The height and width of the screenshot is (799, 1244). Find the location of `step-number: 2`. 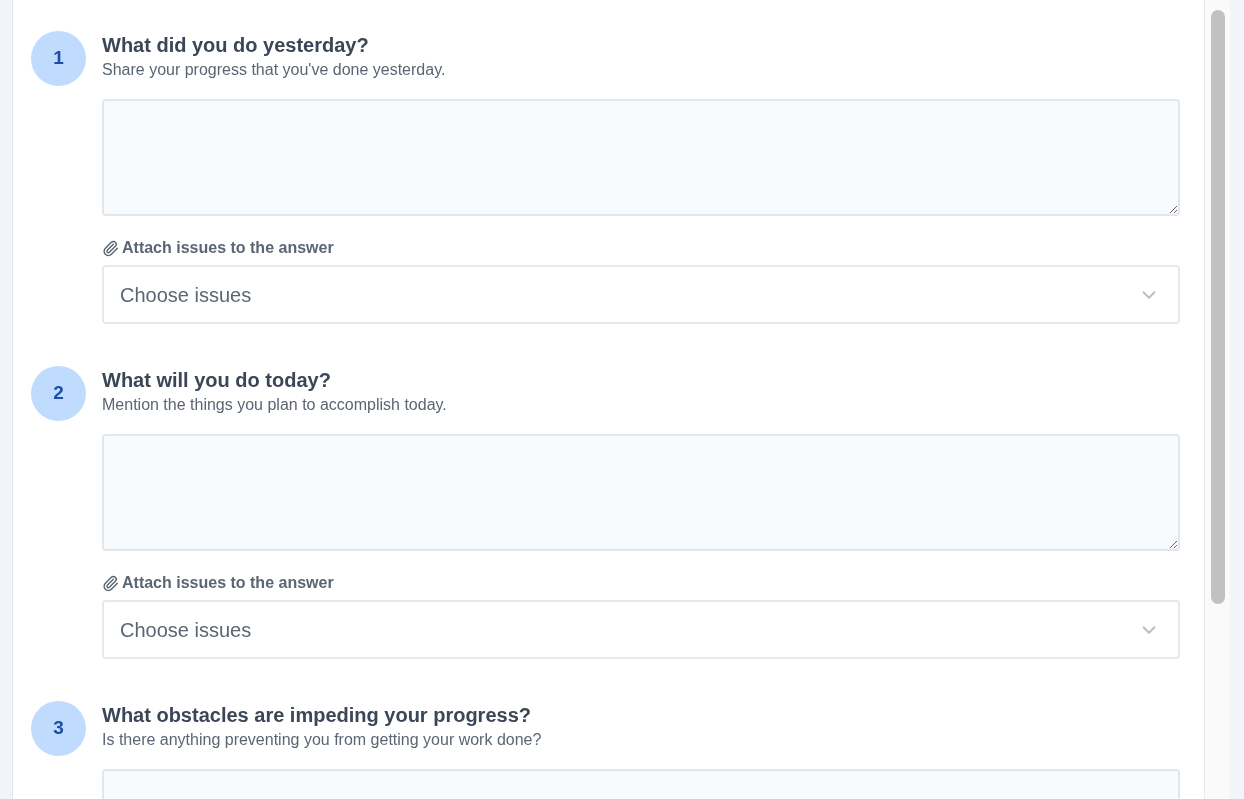

step-number: 2 is located at coordinates (58, 393).